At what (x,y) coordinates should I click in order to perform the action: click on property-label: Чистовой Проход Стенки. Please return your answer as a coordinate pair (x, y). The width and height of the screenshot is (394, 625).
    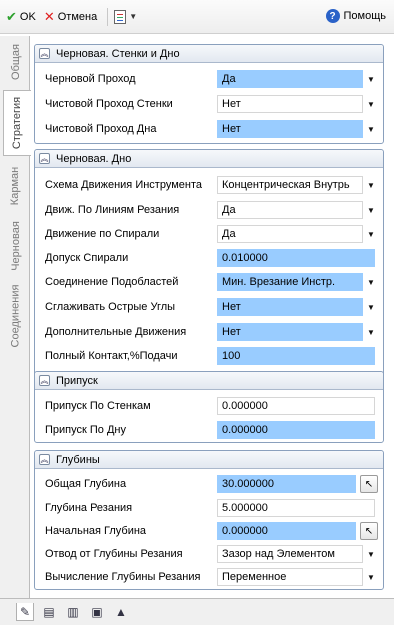
    Looking at the image, I should click on (109, 104).